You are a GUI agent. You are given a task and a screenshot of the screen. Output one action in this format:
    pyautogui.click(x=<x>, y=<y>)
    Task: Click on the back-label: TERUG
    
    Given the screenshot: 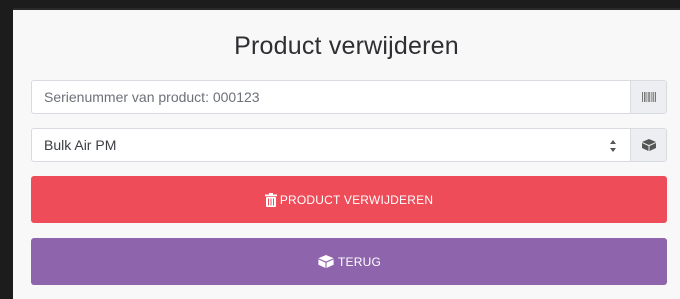 What is the action you would take?
    pyautogui.click(x=359, y=261)
    